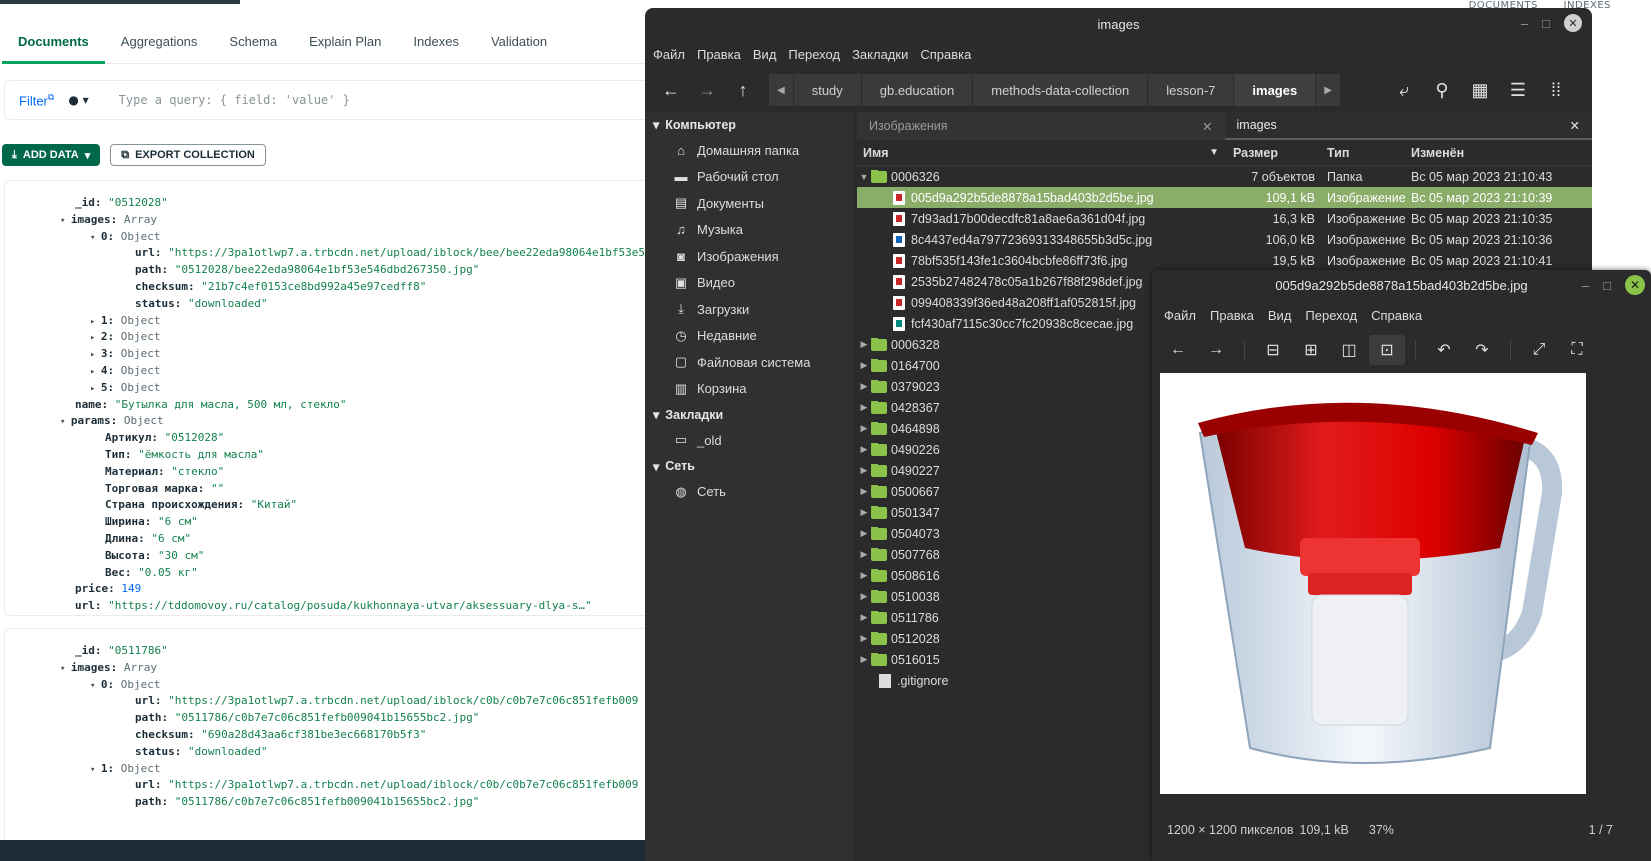  What do you see at coordinates (1444, 350) in the screenshot?
I see `rotate-left-icon: ↶` at bounding box center [1444, 350].